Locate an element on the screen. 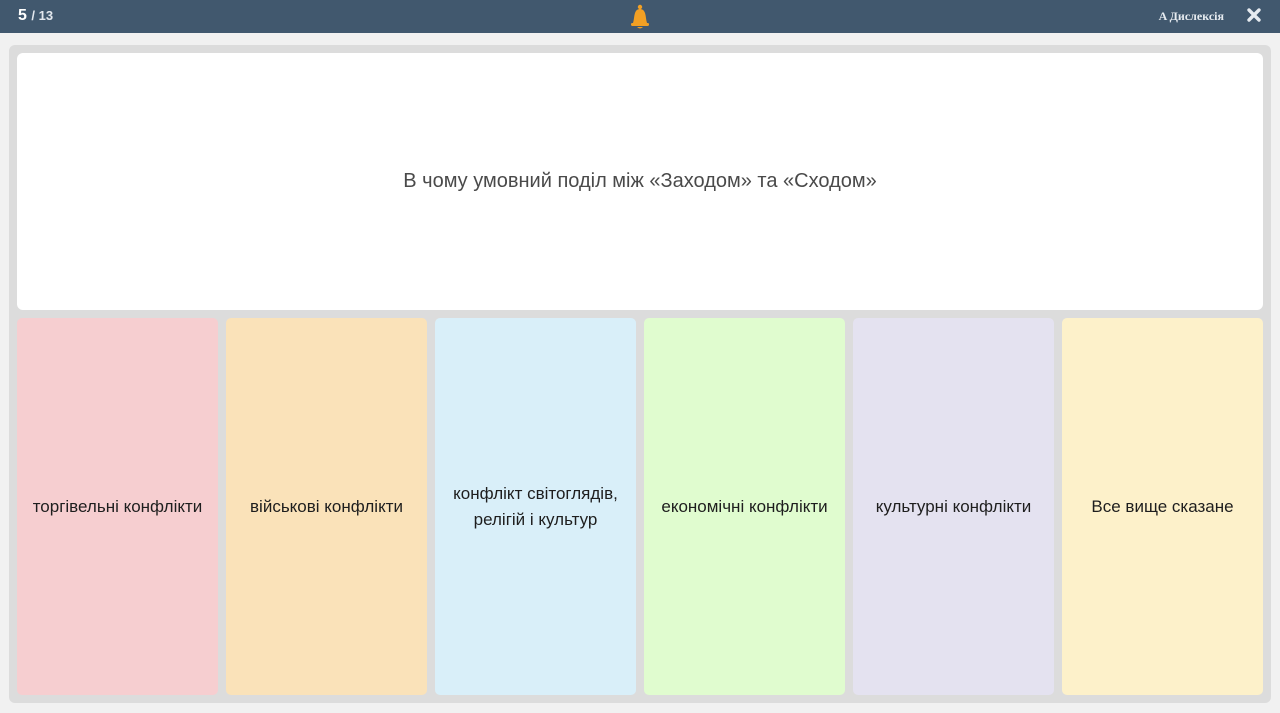 This screenshot has width=1280, height=713. answer-option-5: культурні конфлікти is located at coordinates (953, 506).